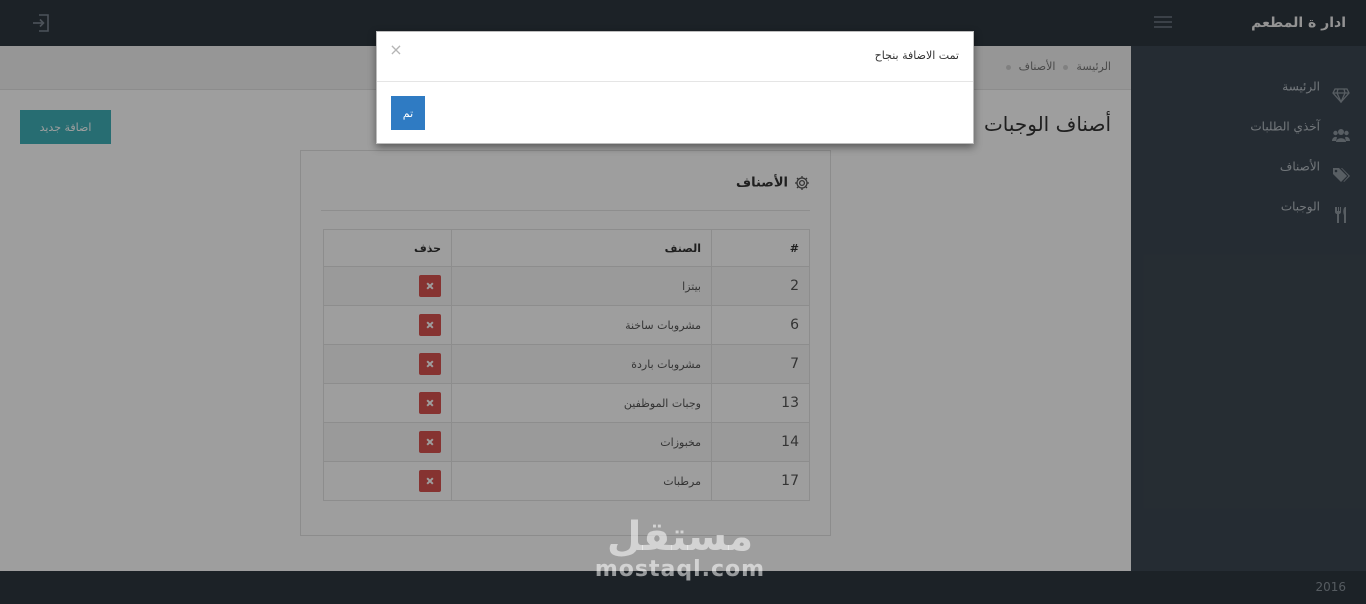 This screenshot has height=604, width=1366. I want to click on watermark-latin: mostaql.com, so click(680, 569).